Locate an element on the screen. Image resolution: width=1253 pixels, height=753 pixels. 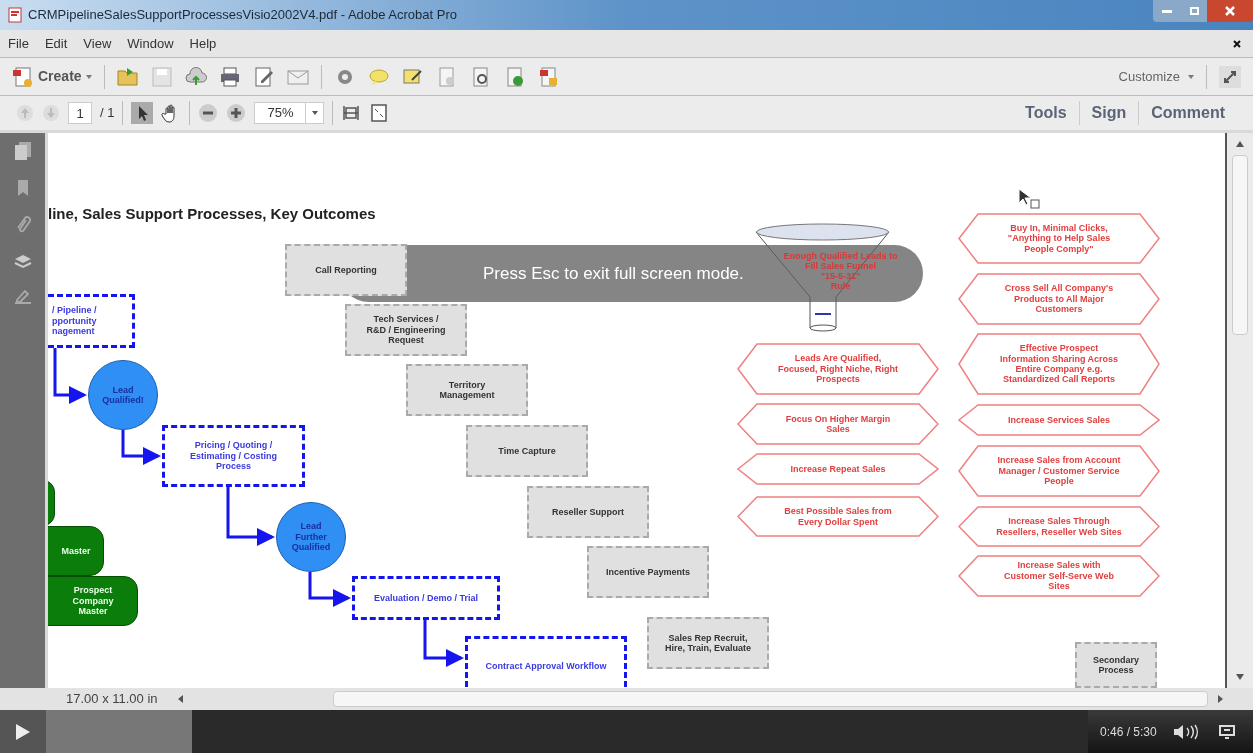
support-process-box: Sales Rep Recruit, Hire, Train, Evaluate is located at coordinates (708, 643).